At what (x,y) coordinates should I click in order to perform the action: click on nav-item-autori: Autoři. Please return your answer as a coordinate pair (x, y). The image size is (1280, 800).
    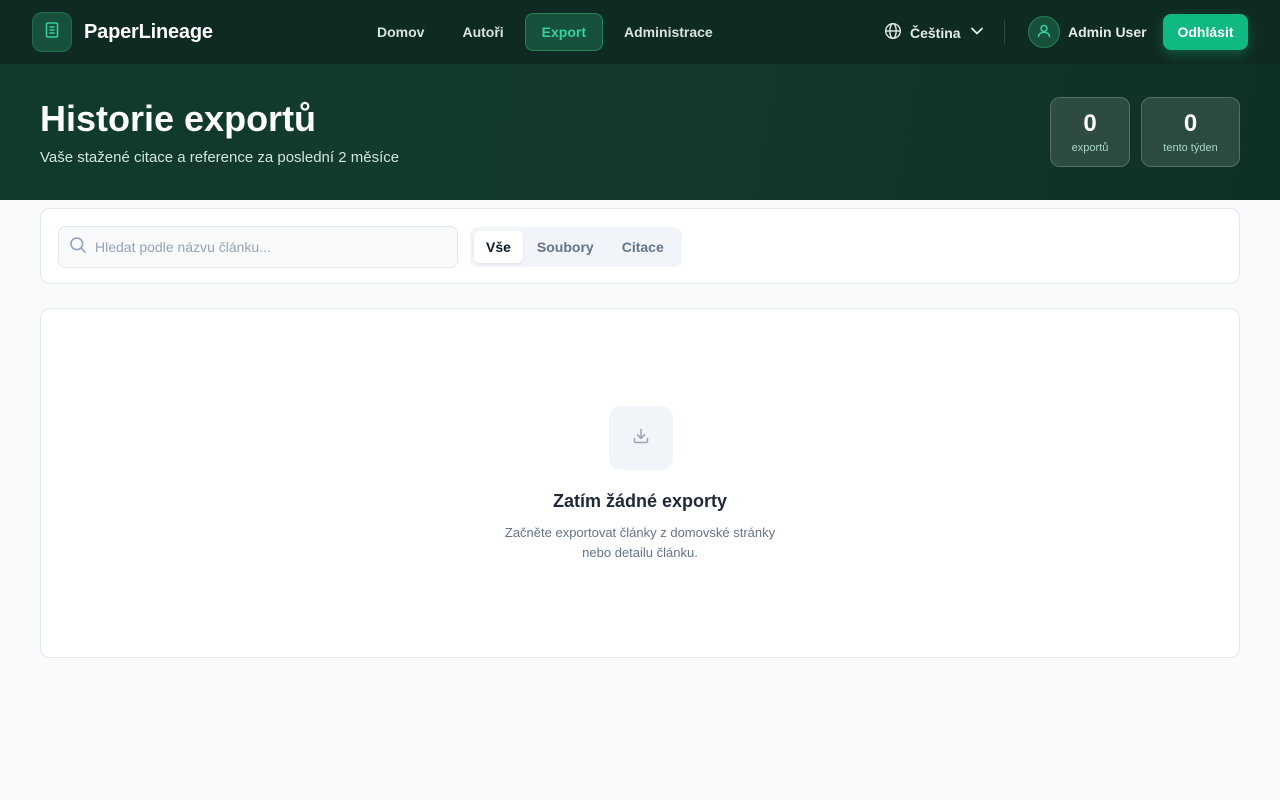
    Looking at the image, I should click on (482, 32).